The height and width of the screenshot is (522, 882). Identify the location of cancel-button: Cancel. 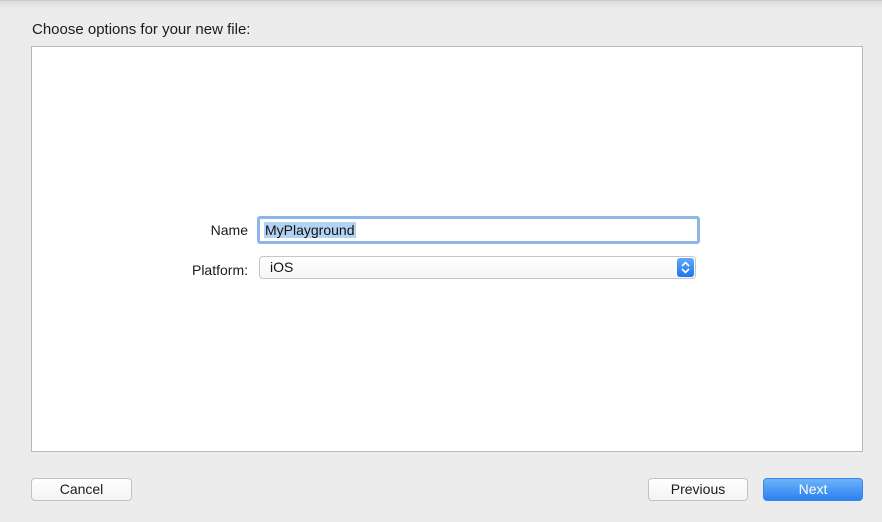
(81, 489).